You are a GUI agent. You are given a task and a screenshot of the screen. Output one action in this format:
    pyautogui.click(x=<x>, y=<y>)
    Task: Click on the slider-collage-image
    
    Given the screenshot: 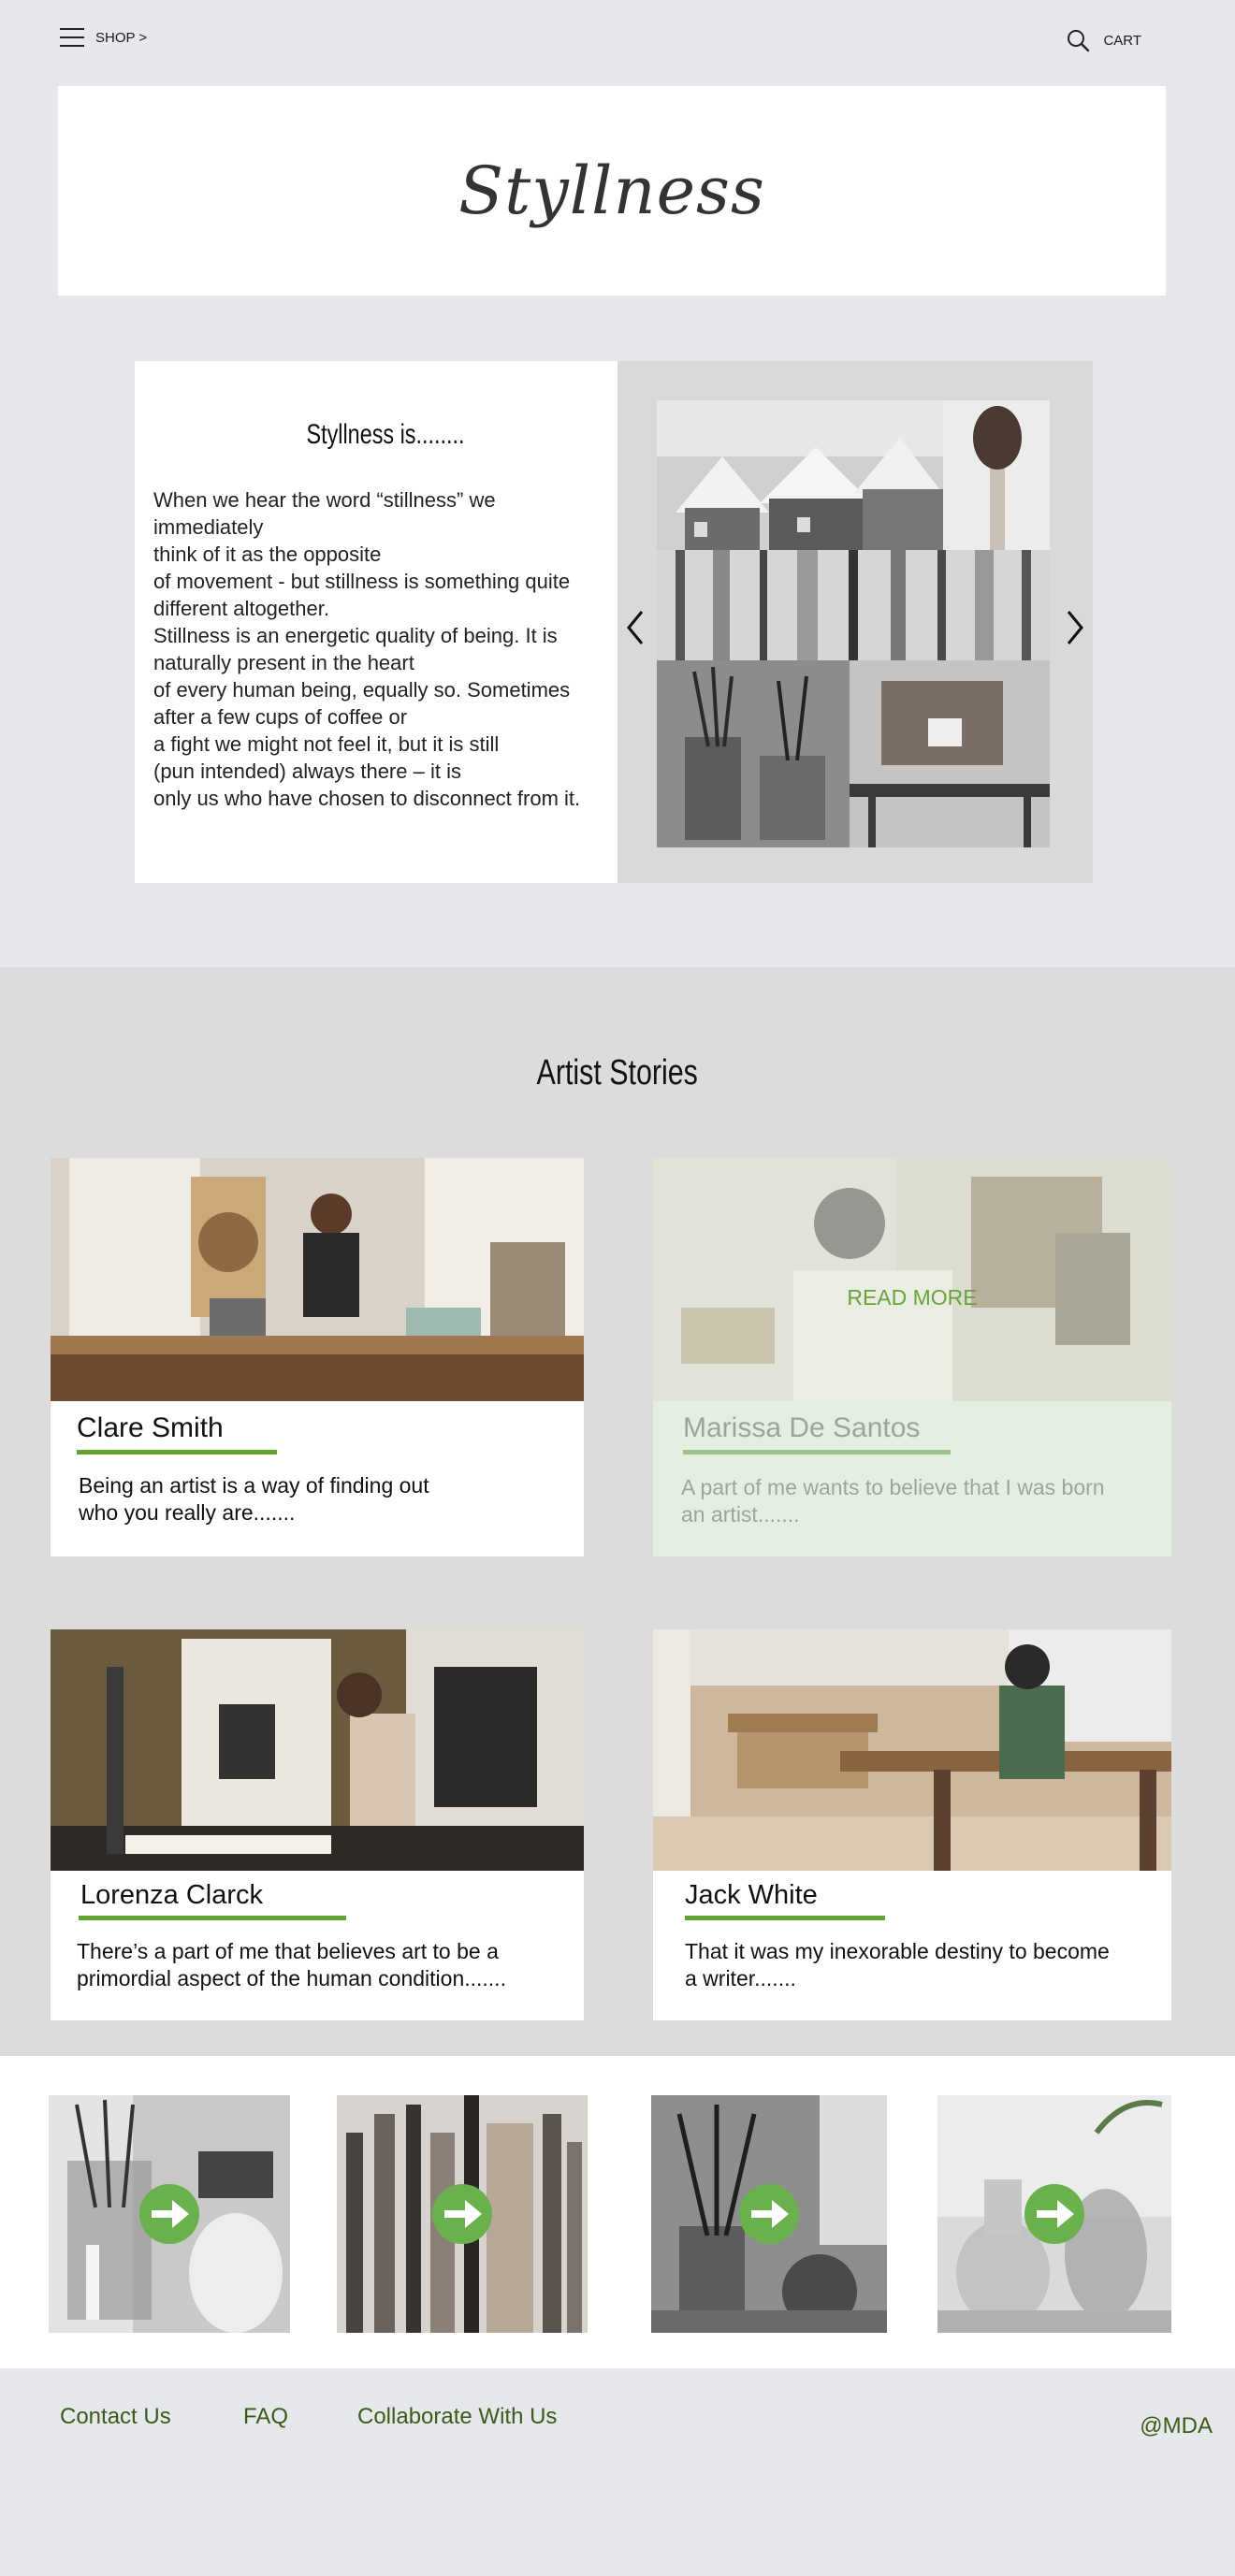 What is the action you would take?
    pyautogui.click(x=853, y=623)
    